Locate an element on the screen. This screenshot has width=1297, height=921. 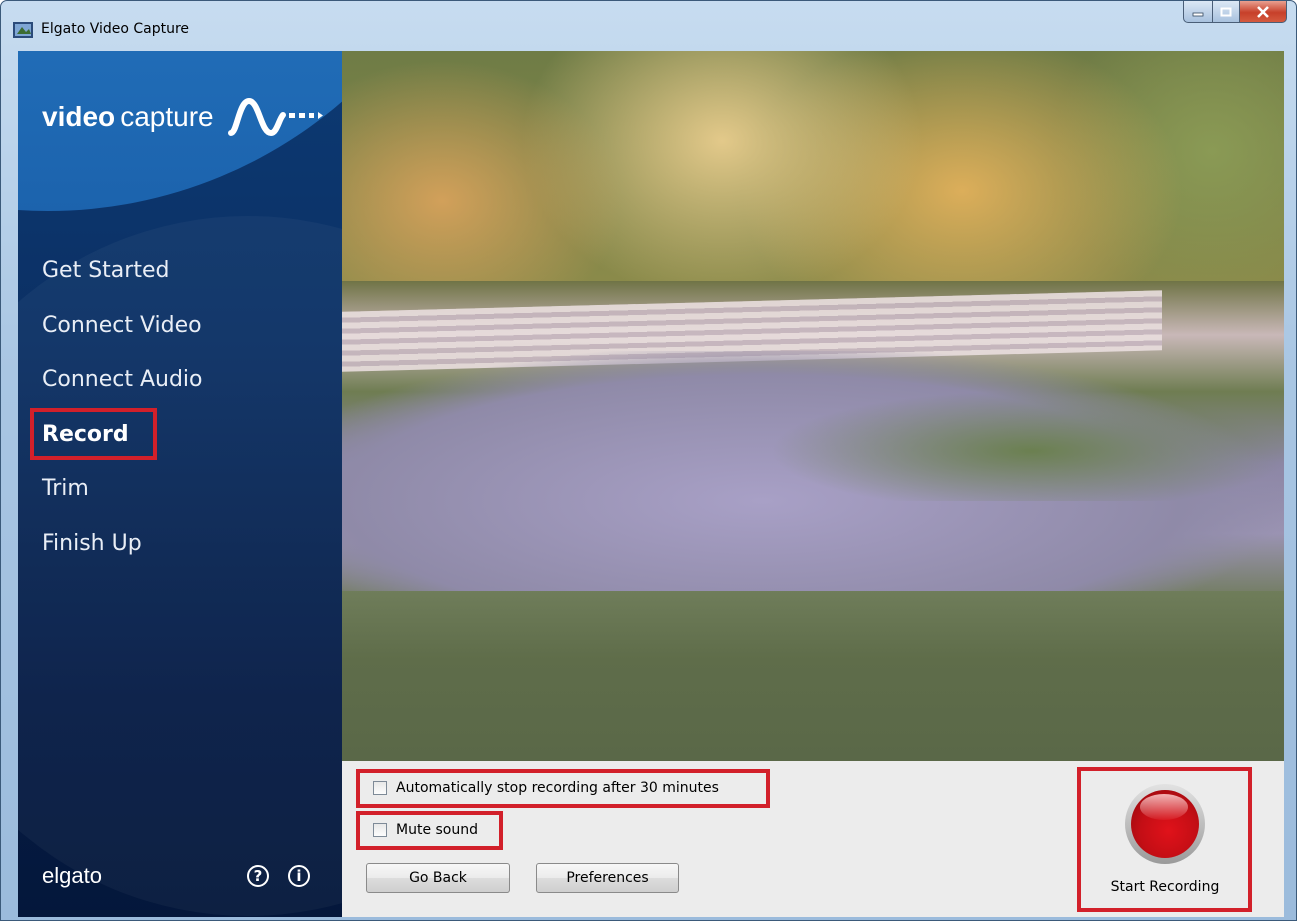
brand-name: elgato is located at coordinates (72, 875).